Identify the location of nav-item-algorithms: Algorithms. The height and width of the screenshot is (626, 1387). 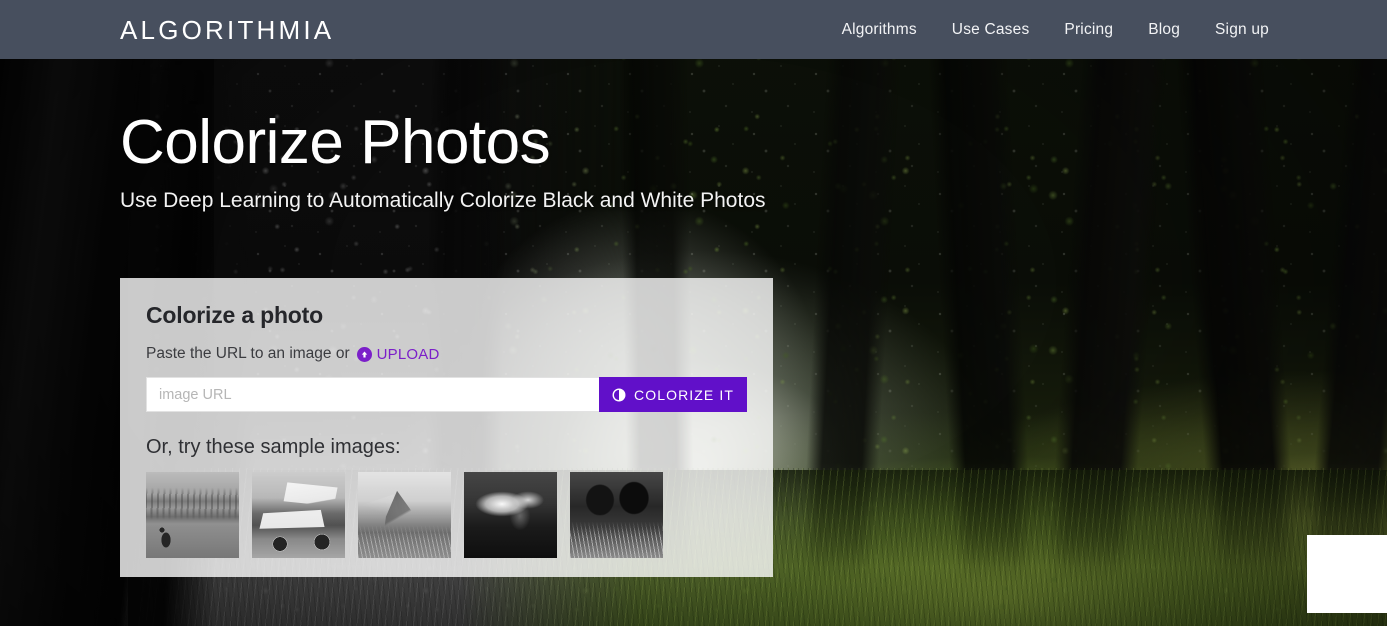
(879, 30).